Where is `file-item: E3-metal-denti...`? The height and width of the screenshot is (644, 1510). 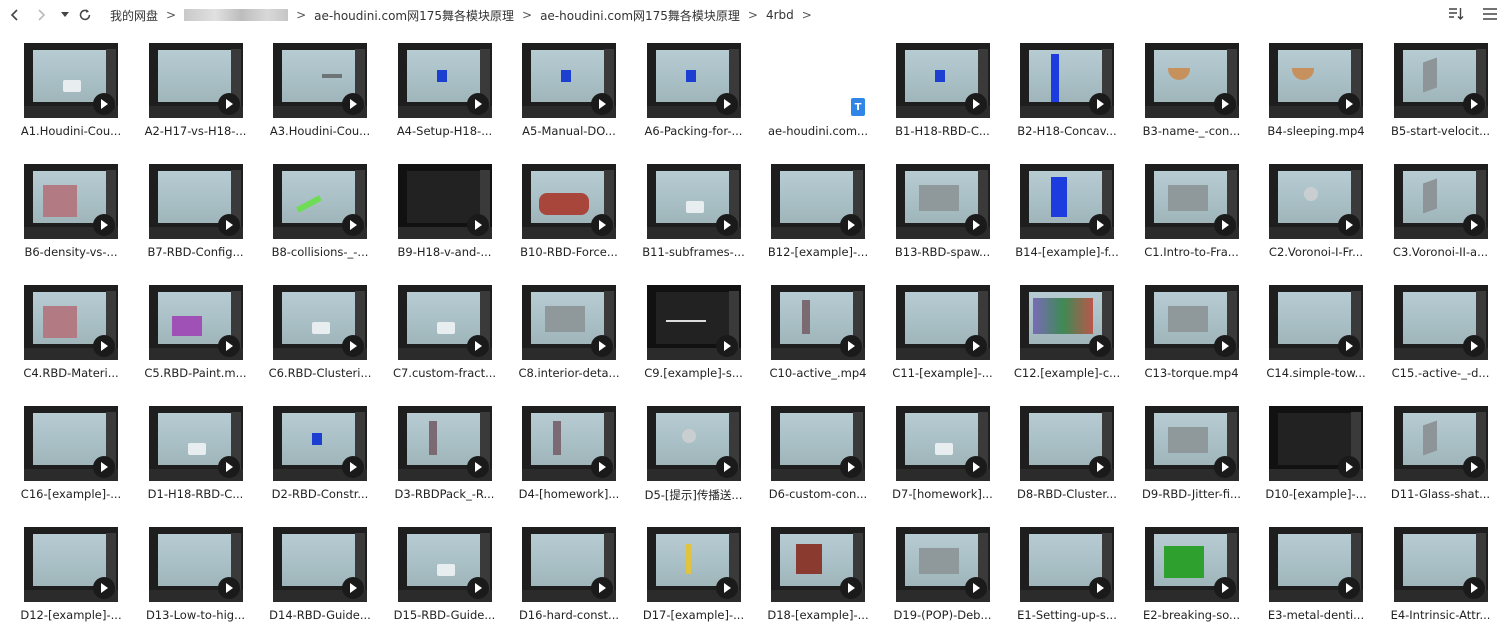 file-item: E3-metal-denti... is located at coordinates (1327, 579).